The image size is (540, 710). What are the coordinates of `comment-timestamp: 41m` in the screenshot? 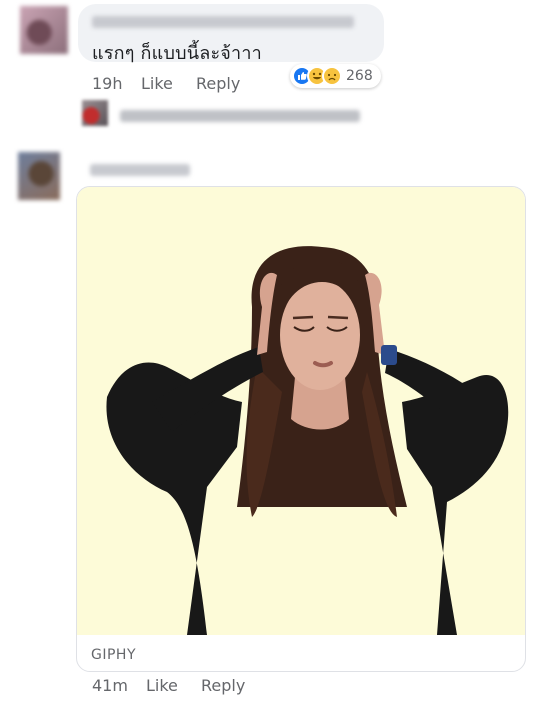 It's located at (110, 685).